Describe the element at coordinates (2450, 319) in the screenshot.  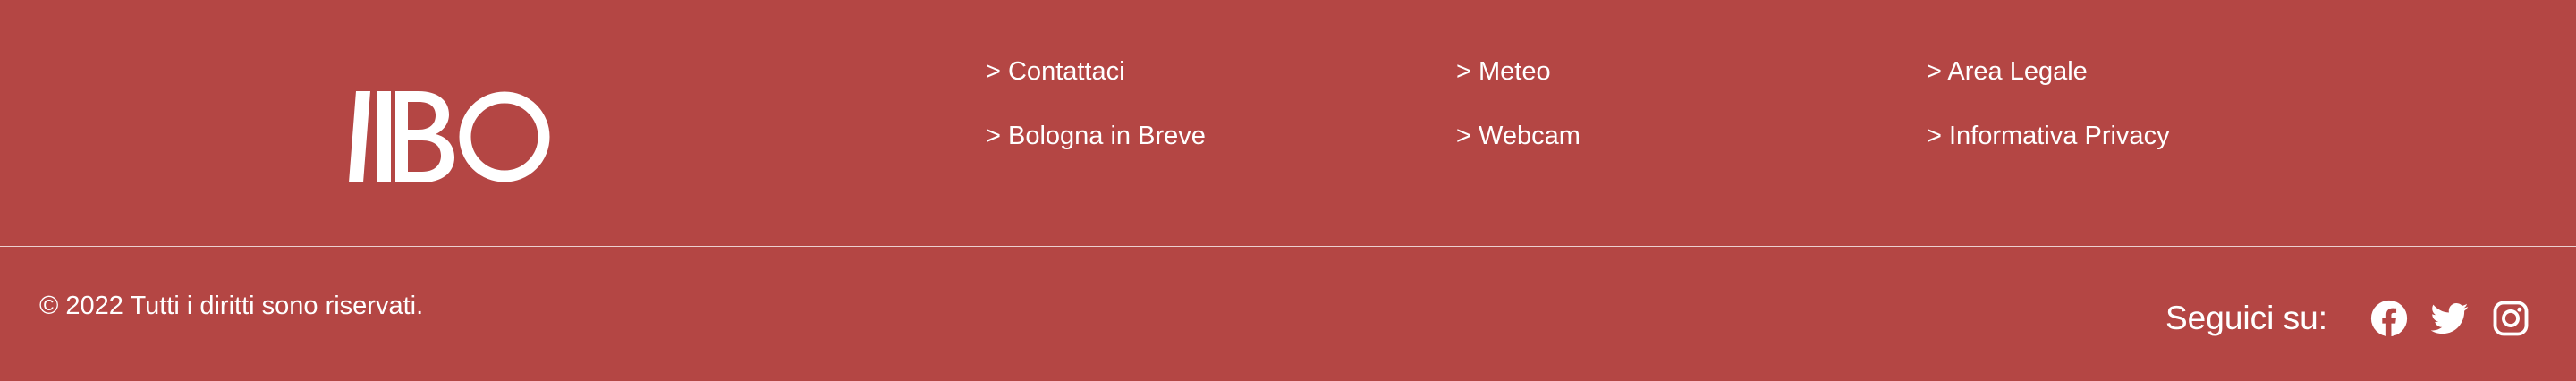
I see `twitter-icon` at that location.